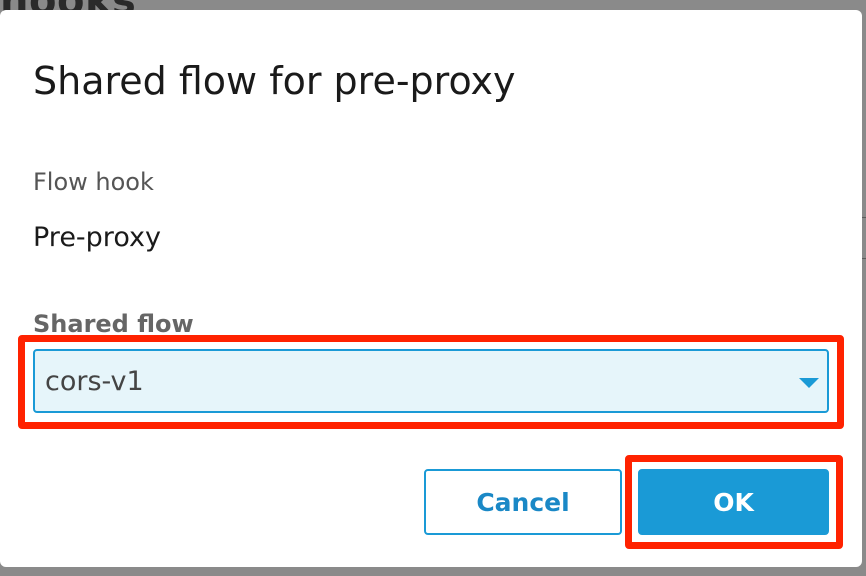  I want to click on shared-flow-select: cors-v1, so click(431, 381).